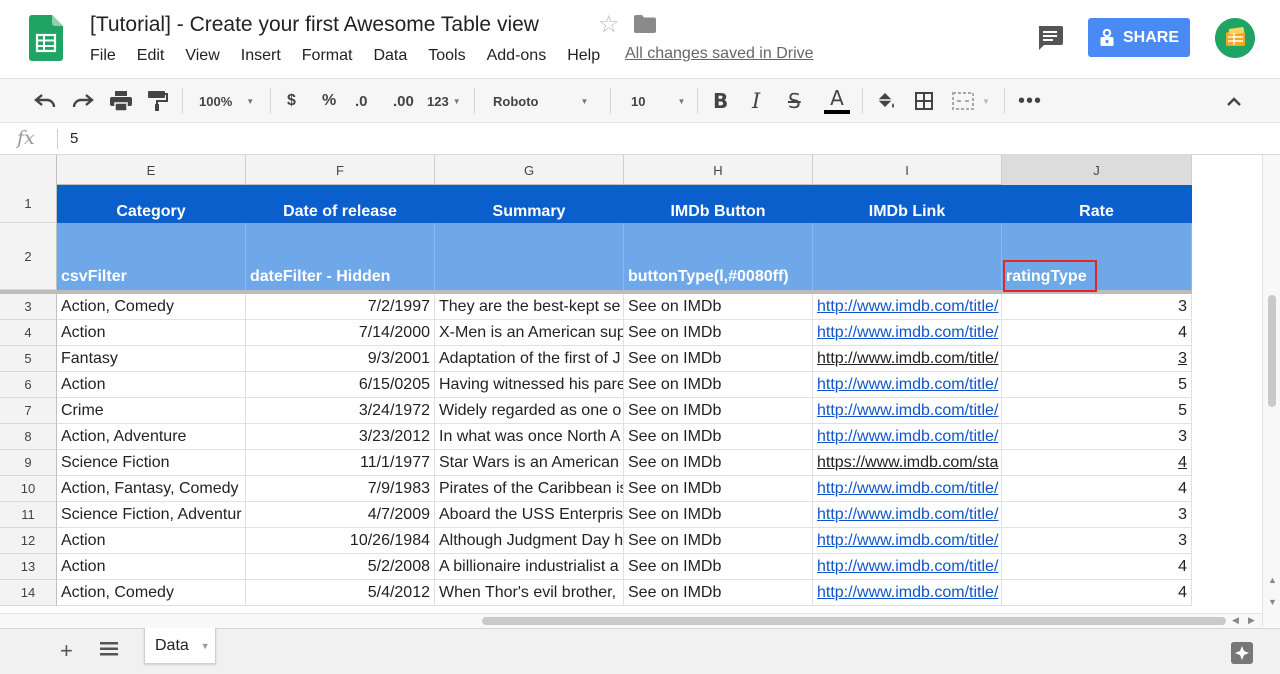 The width and height of the screenshot is (1280, 674). What do you see at coordinates (718, 204) in the screenshot?
I see `header-cell: IMDb Button` at bounding box center [718, 204].